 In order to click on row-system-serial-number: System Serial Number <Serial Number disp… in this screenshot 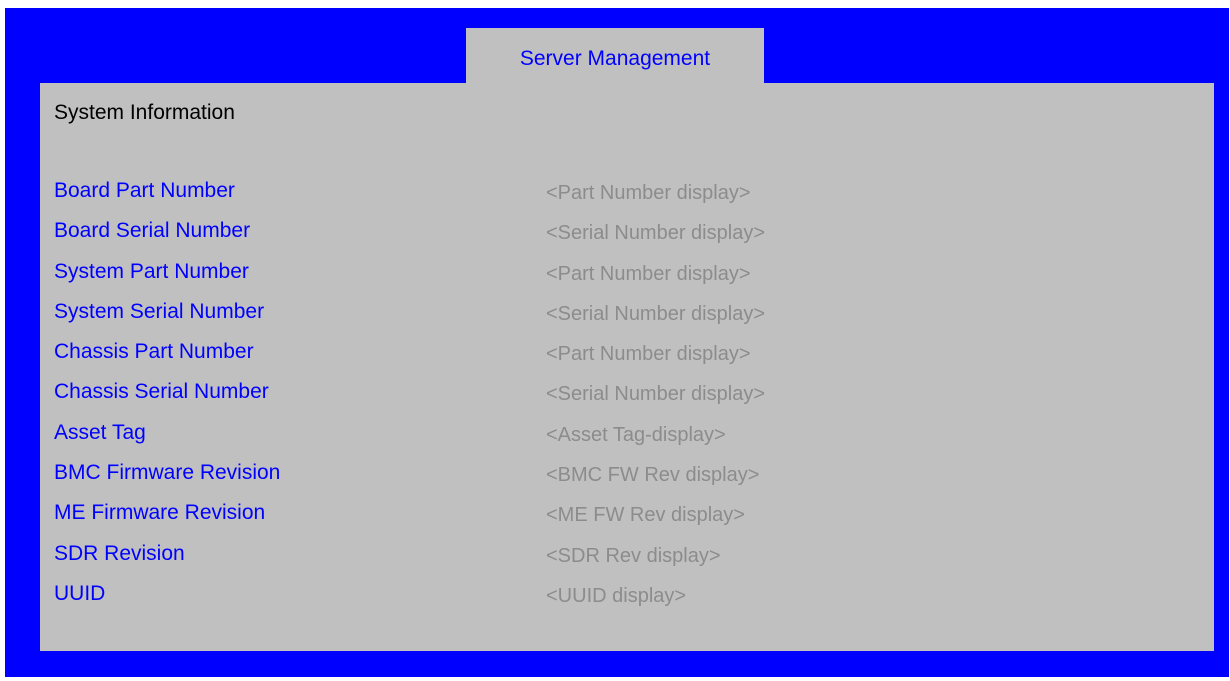, I will do `click(604, 320)`.